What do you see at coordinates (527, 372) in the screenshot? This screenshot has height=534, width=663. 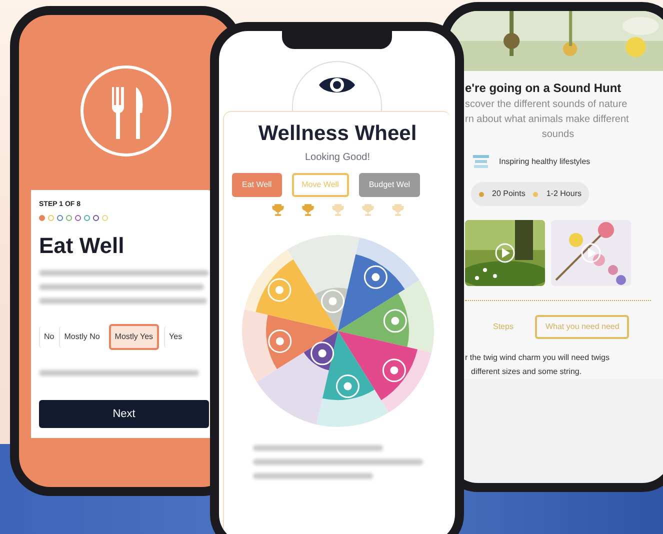 I see `body-line: different sizes and some string.` at bounding box center [527, 372].